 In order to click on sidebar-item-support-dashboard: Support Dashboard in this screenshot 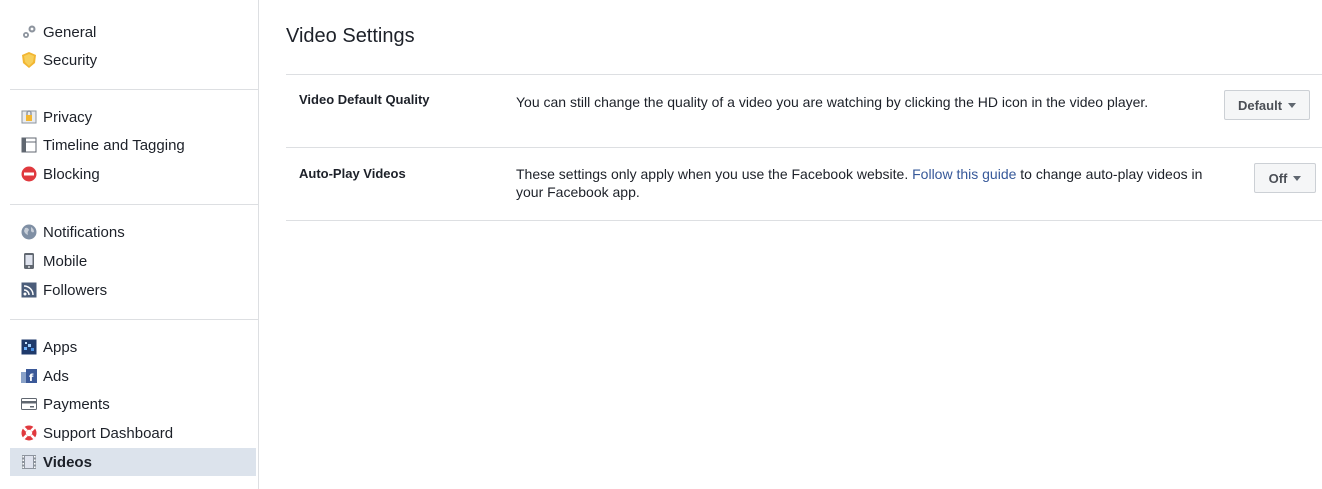, I will do `click(133, 433)`.